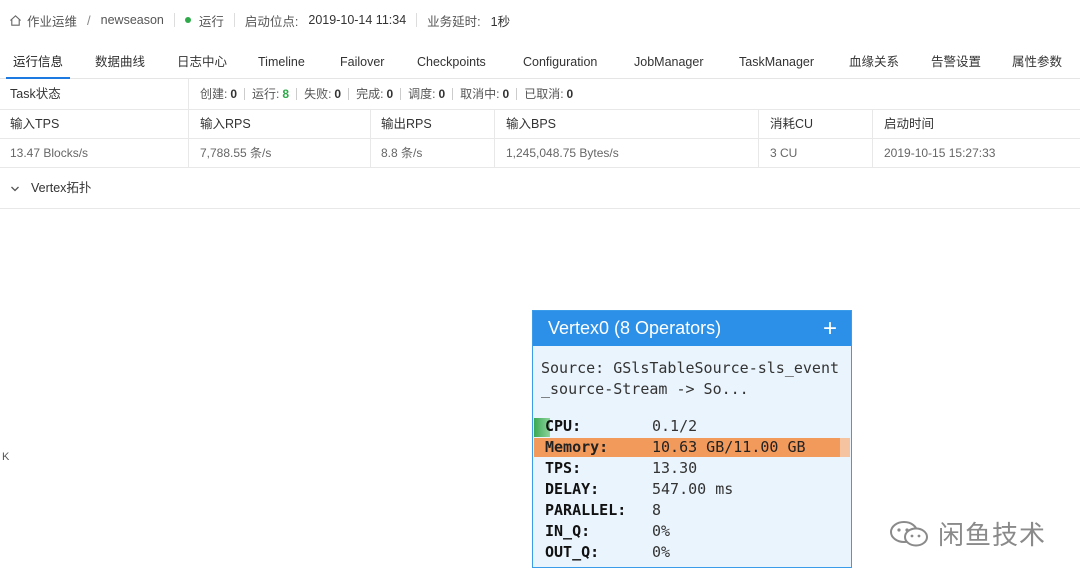 The image size is (1080, 582). What do you see at coordinates (500, 21) in the screenshot?
I see `business-delay-value: 1秒` at bounding box center [500, 21].